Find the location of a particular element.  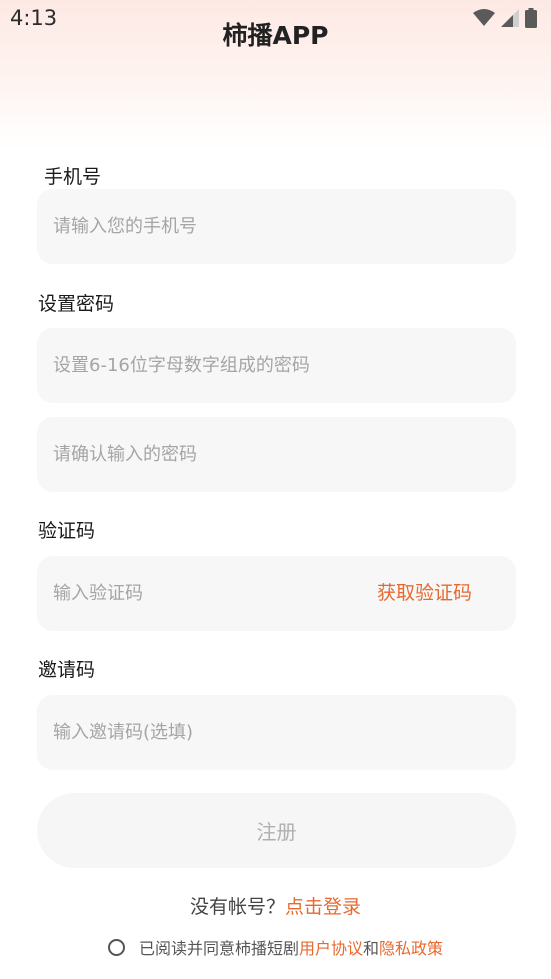

invite-input is located at coordinates (203, 732).